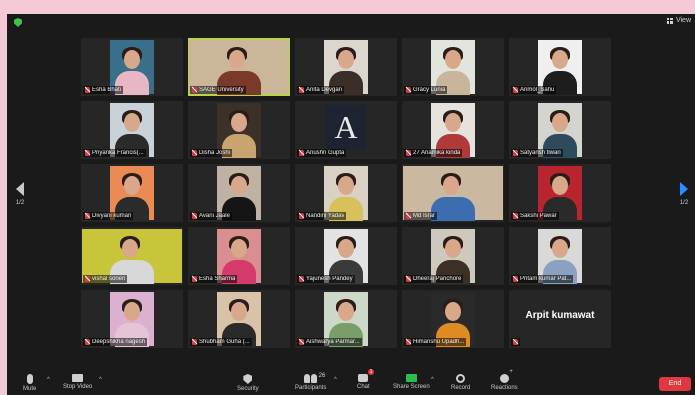 The width and height of the screenshot is (695, 395). I want to click on participant-tile: Deepshikha nagesh, so click(132, 319).